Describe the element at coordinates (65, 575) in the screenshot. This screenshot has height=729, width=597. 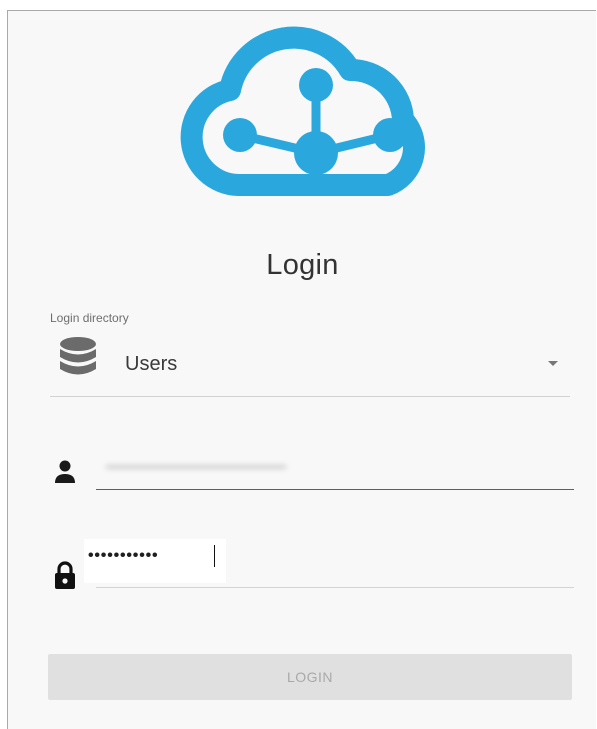
I see `lock-icon` at that location.